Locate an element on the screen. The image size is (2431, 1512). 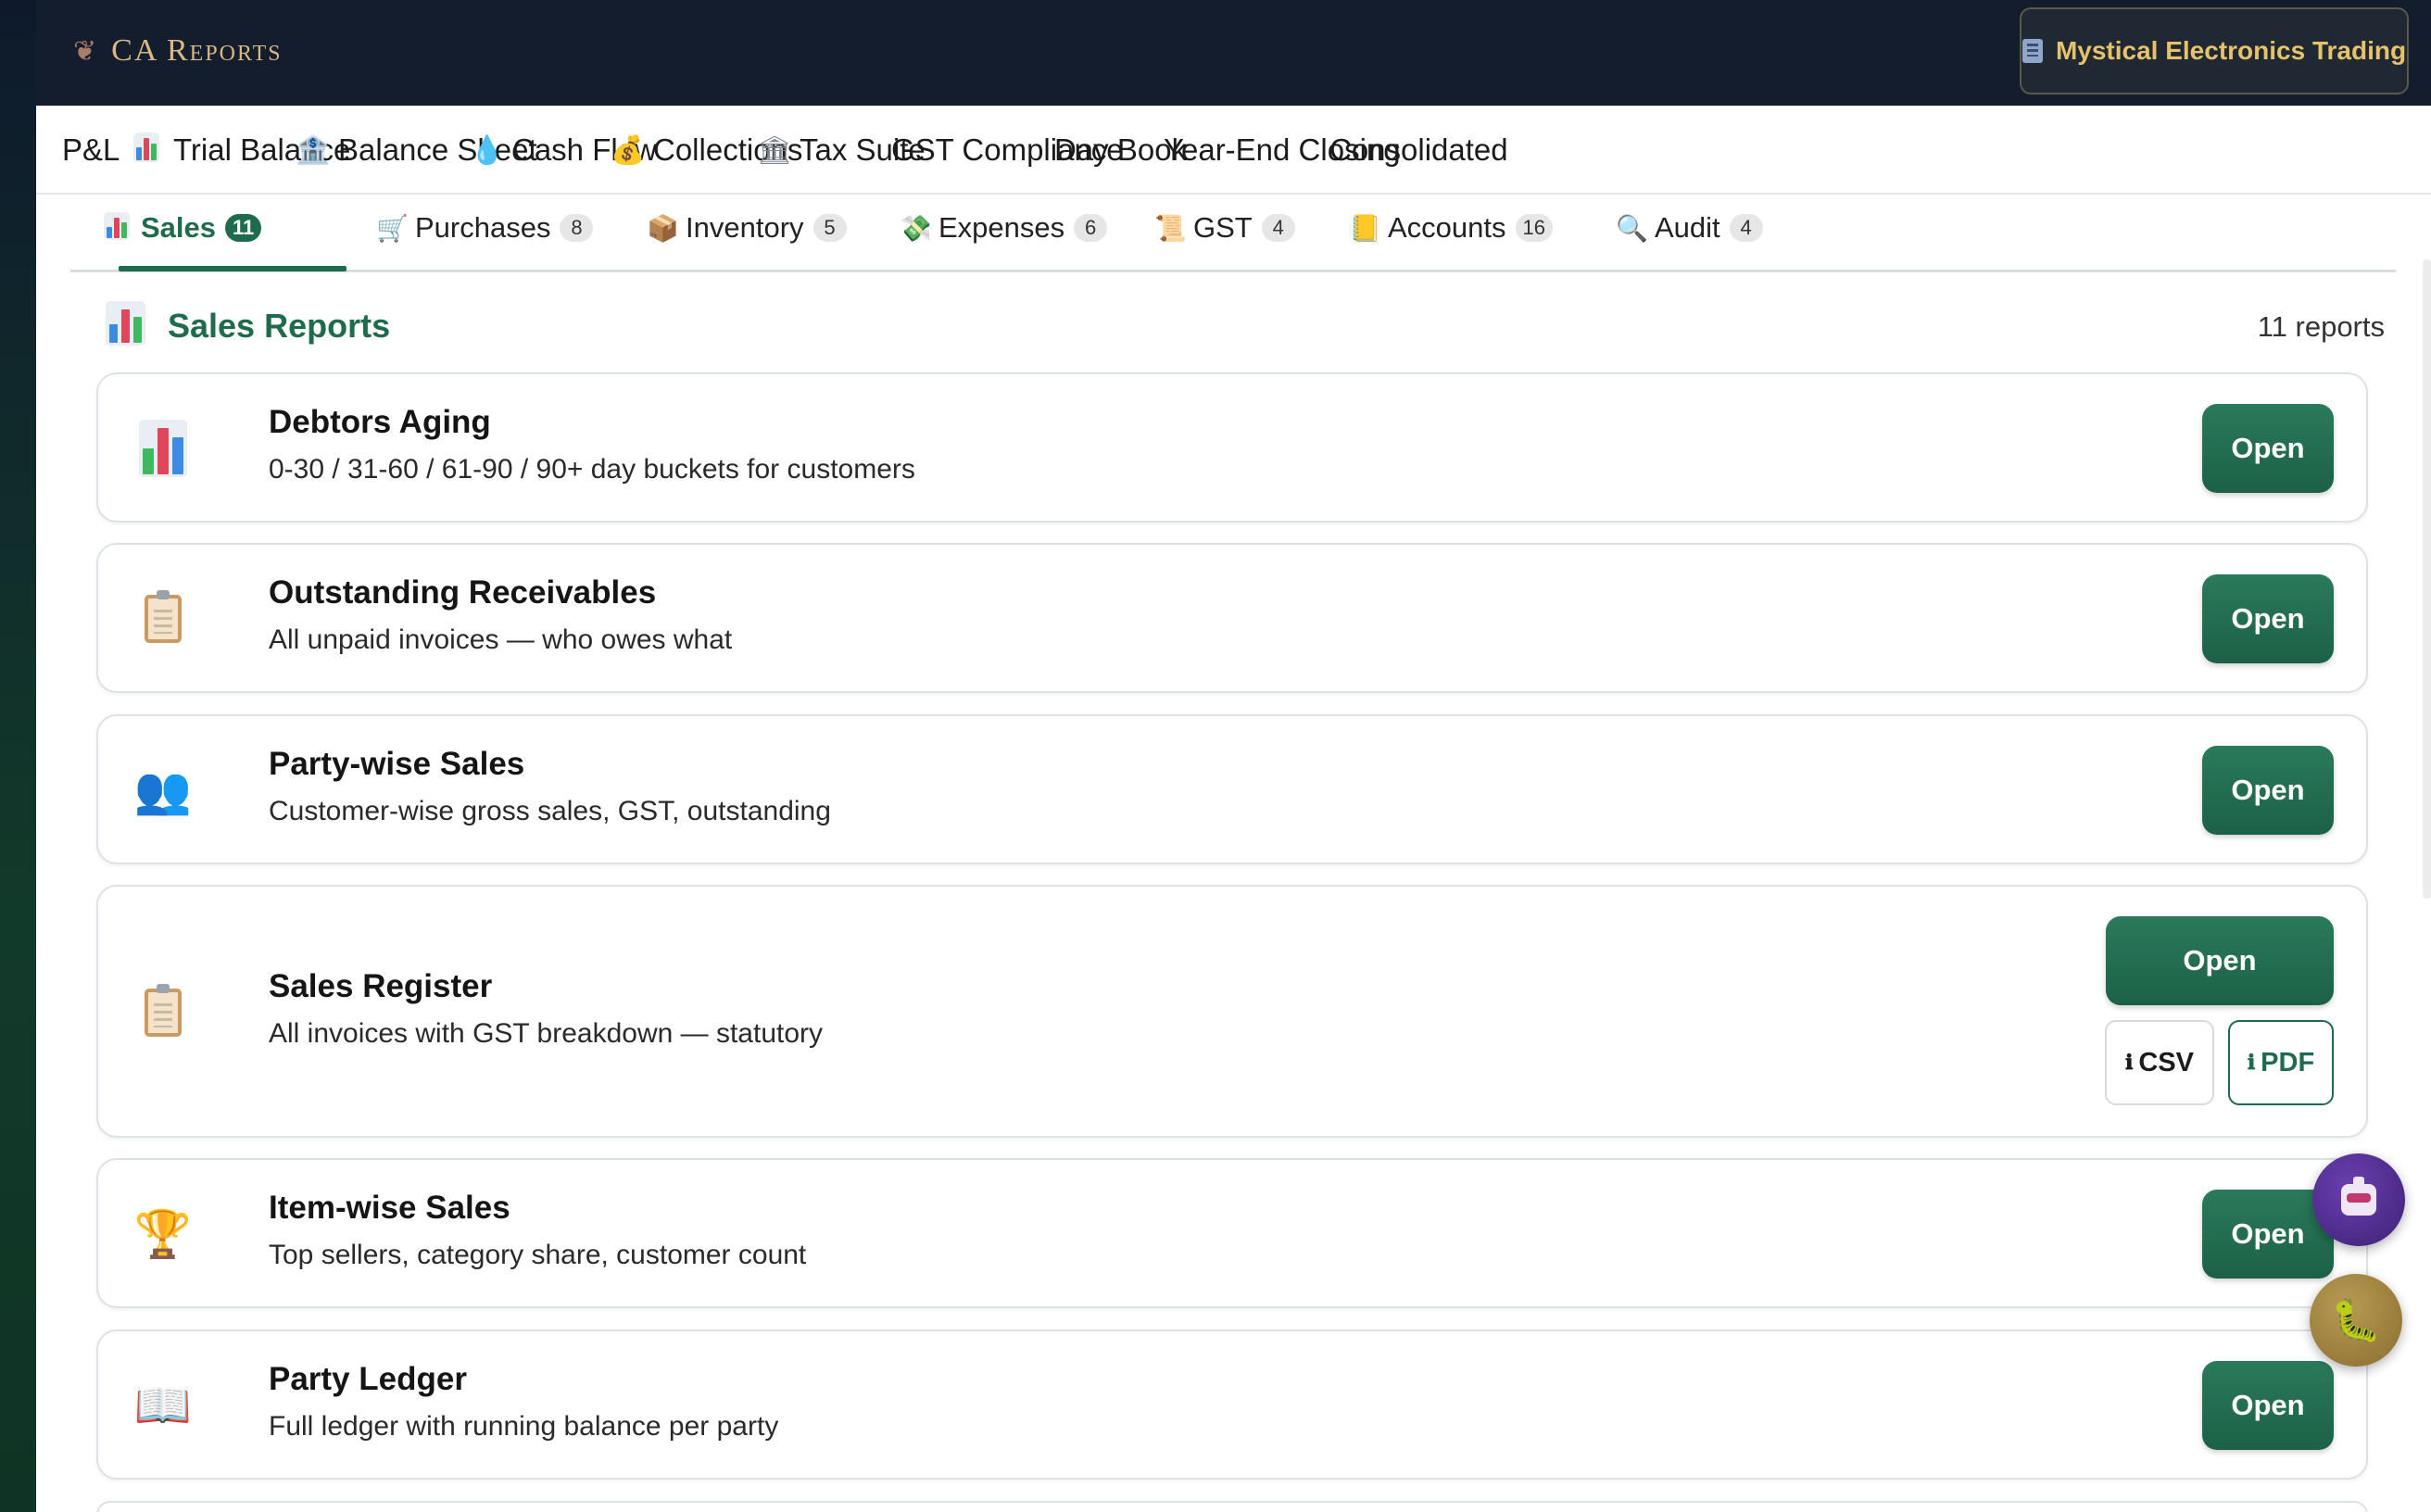
nav-item-label: Consolidated is located at coordinates (1418, 149).